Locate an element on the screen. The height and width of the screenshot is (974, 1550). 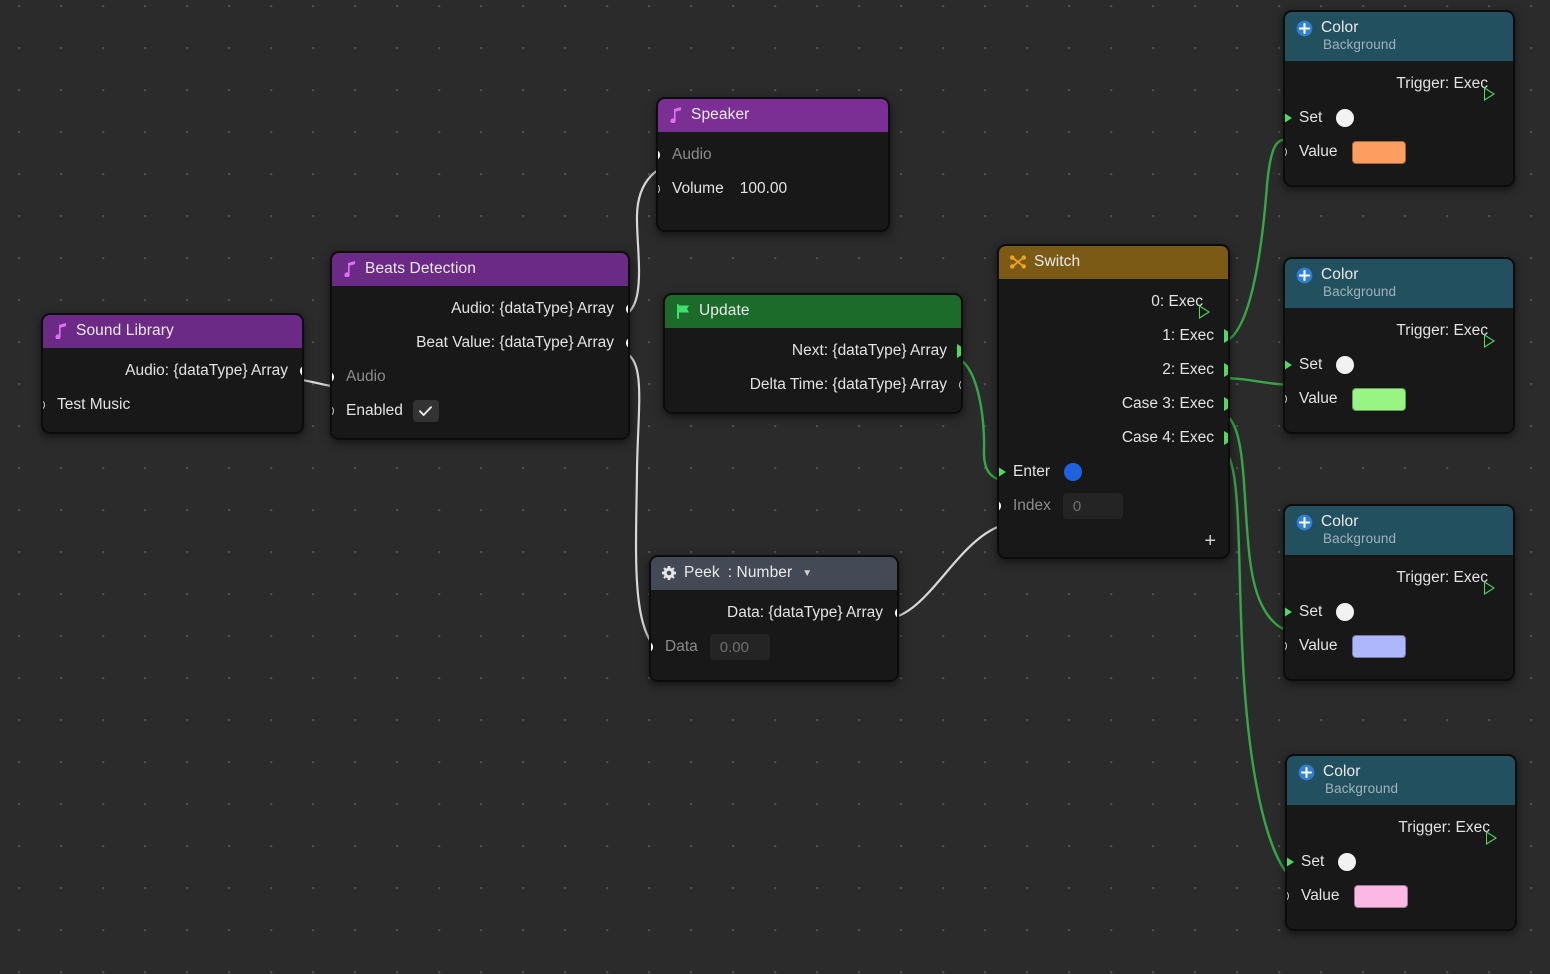
port-row-output-case-2: 2: Exec is located at coordinates (1113, 370).